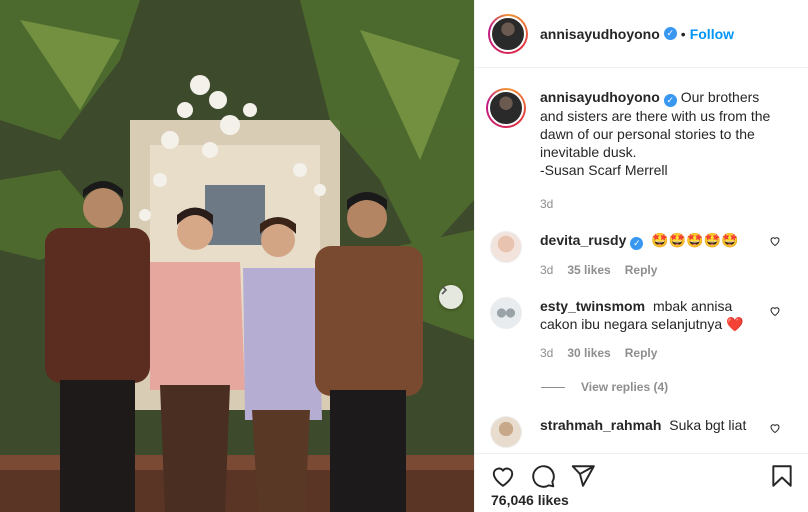 This screenshot has height=512, width=808. I want to click on caption-username: annisayudhoyono, so click(600, 97).